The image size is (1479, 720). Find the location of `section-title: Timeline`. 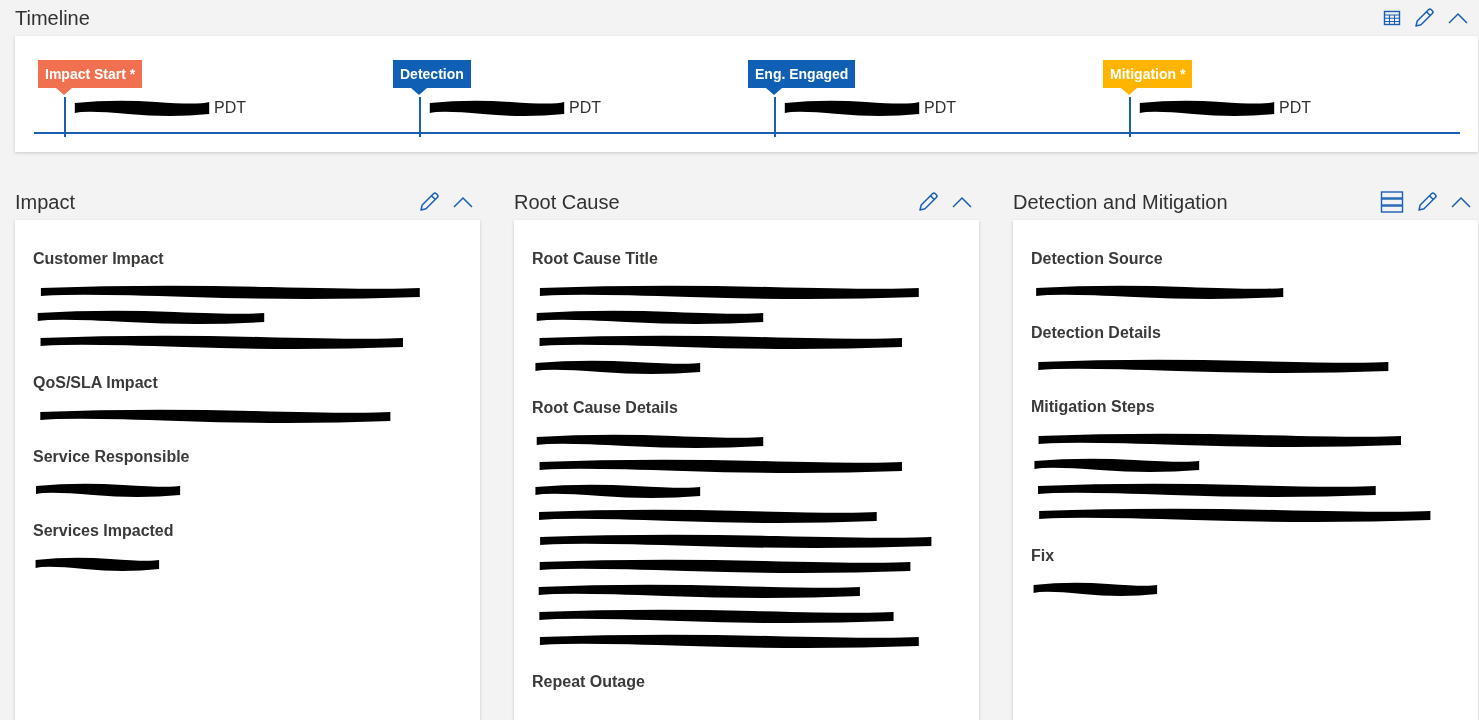

section-title: Timeline is located at coordinates (52, 18).